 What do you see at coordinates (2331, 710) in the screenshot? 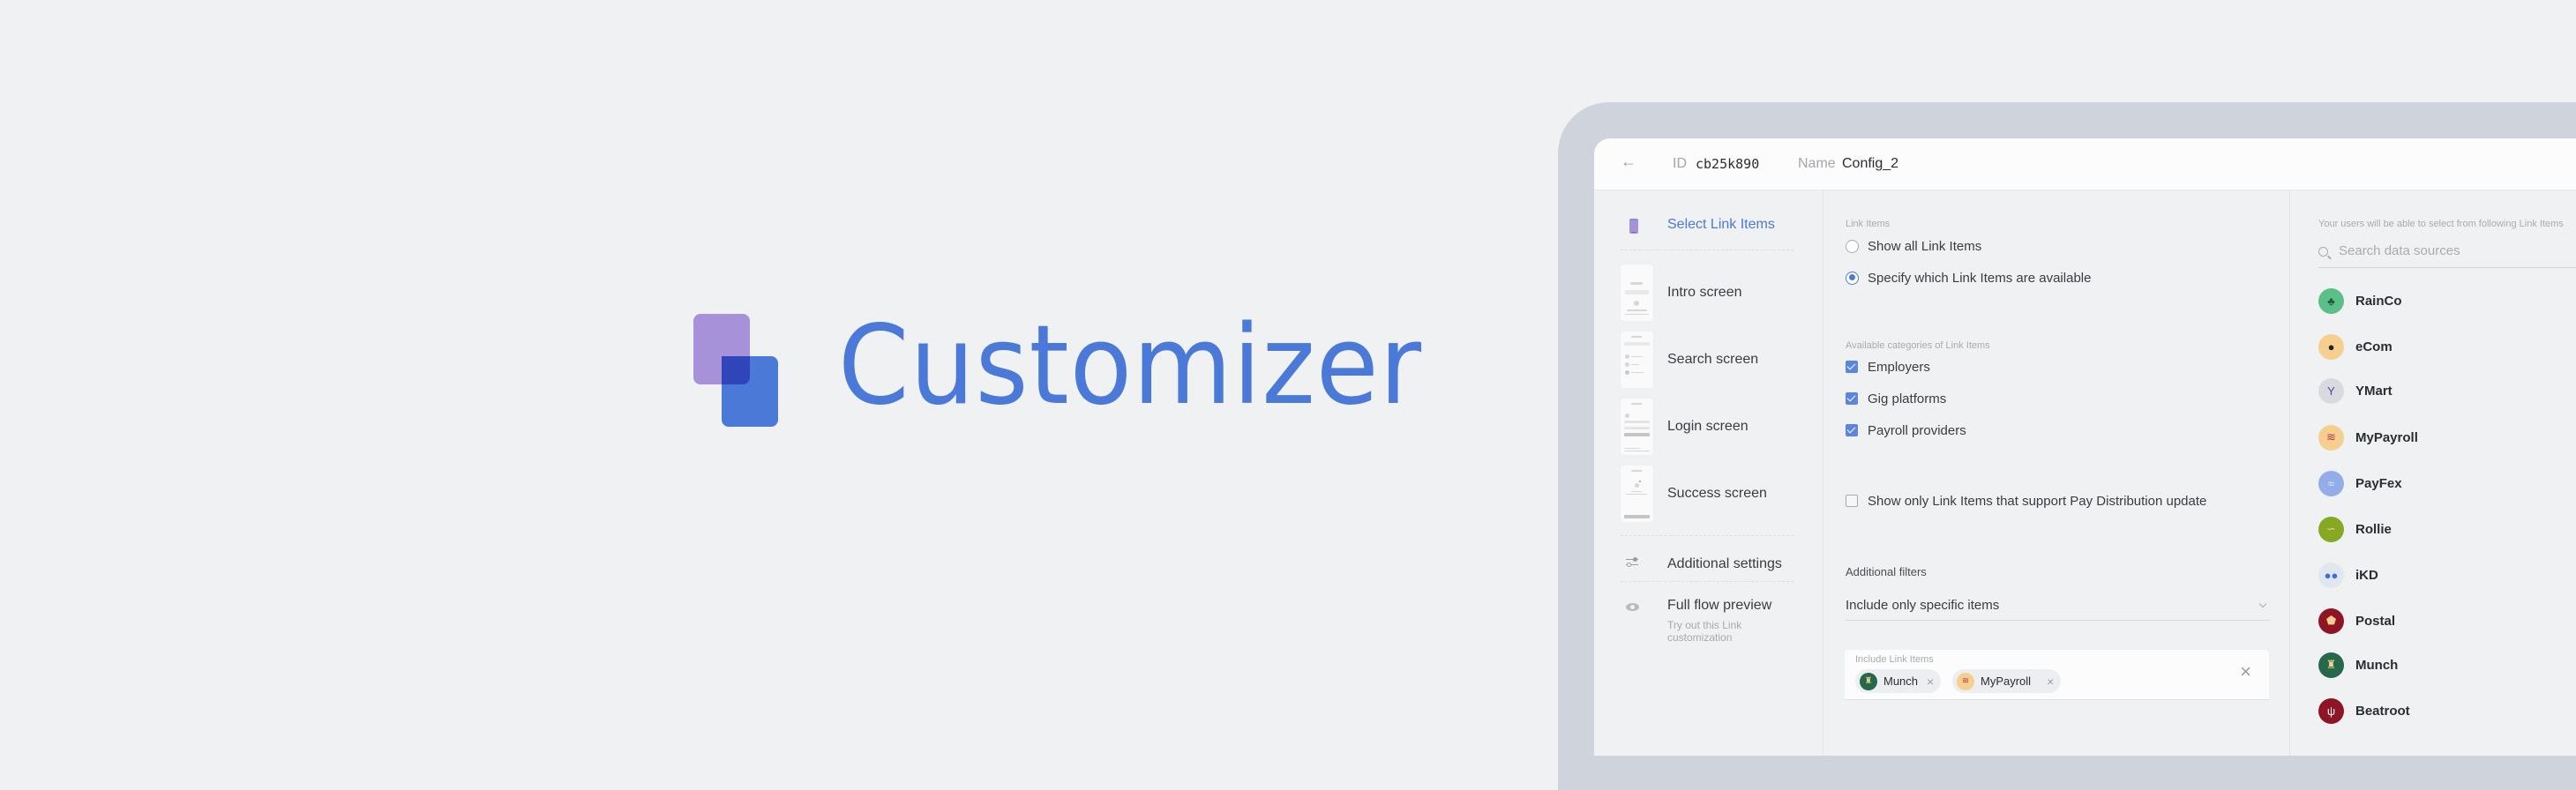
I see `beatroot-logo-icon: ψ` at bounding box center [2331, 710].